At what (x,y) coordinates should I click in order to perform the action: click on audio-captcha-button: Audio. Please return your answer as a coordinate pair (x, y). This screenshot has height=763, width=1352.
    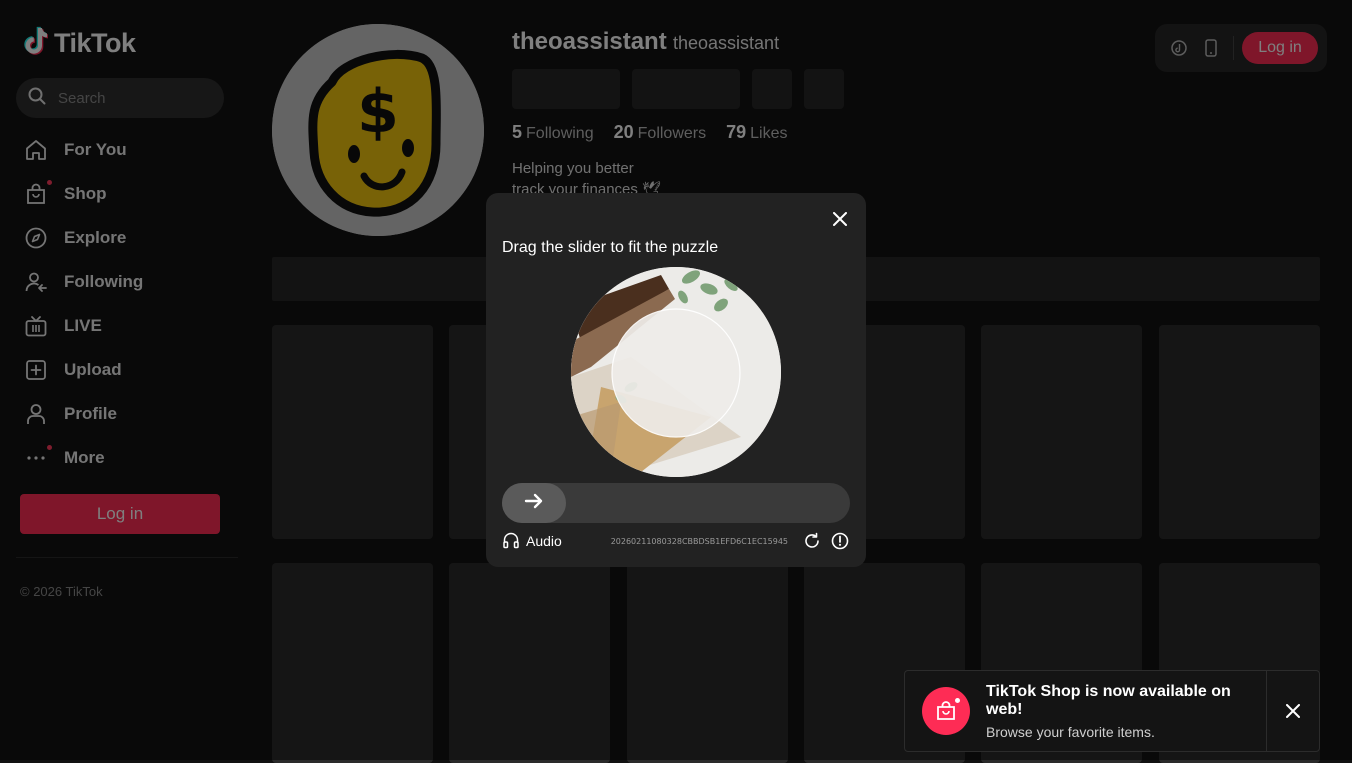
    Looking at the image, I should click on (532, 541).